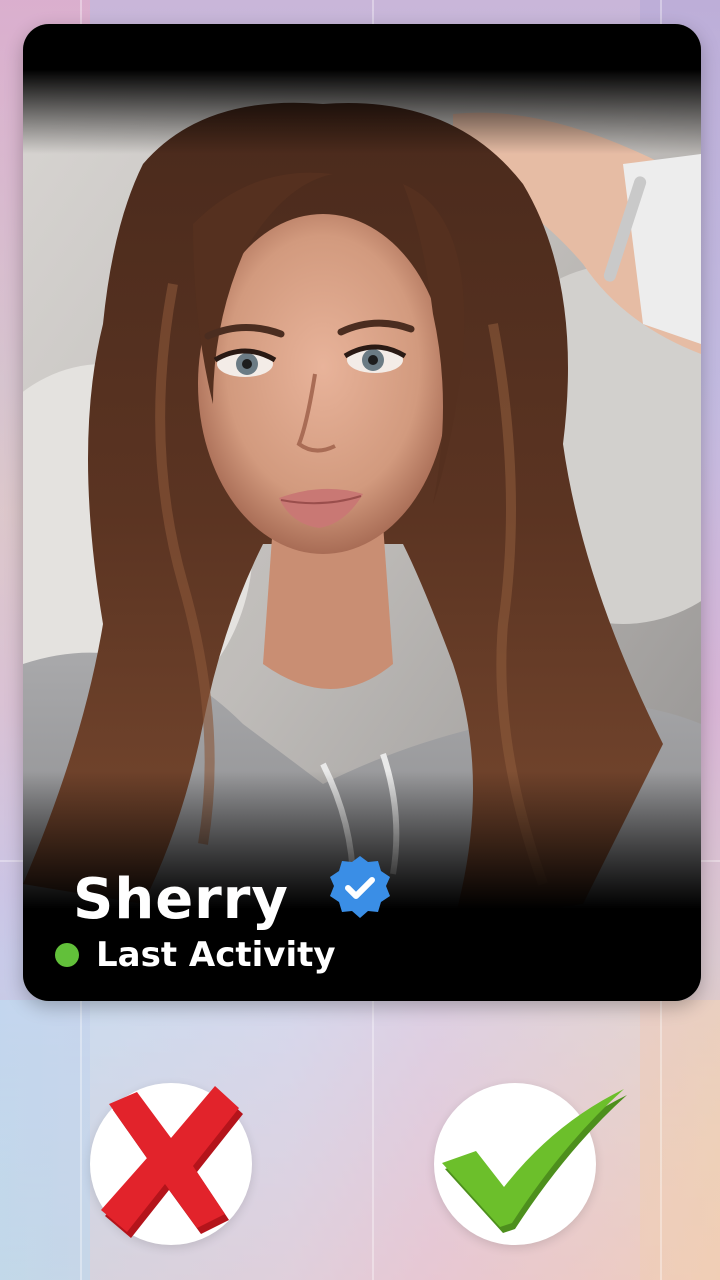 The image size is (720, 1280). What do you see at coordinates (181, 899) in the screenshot?
I see `profile-name: Sherry` at bounding box center [181, 899].